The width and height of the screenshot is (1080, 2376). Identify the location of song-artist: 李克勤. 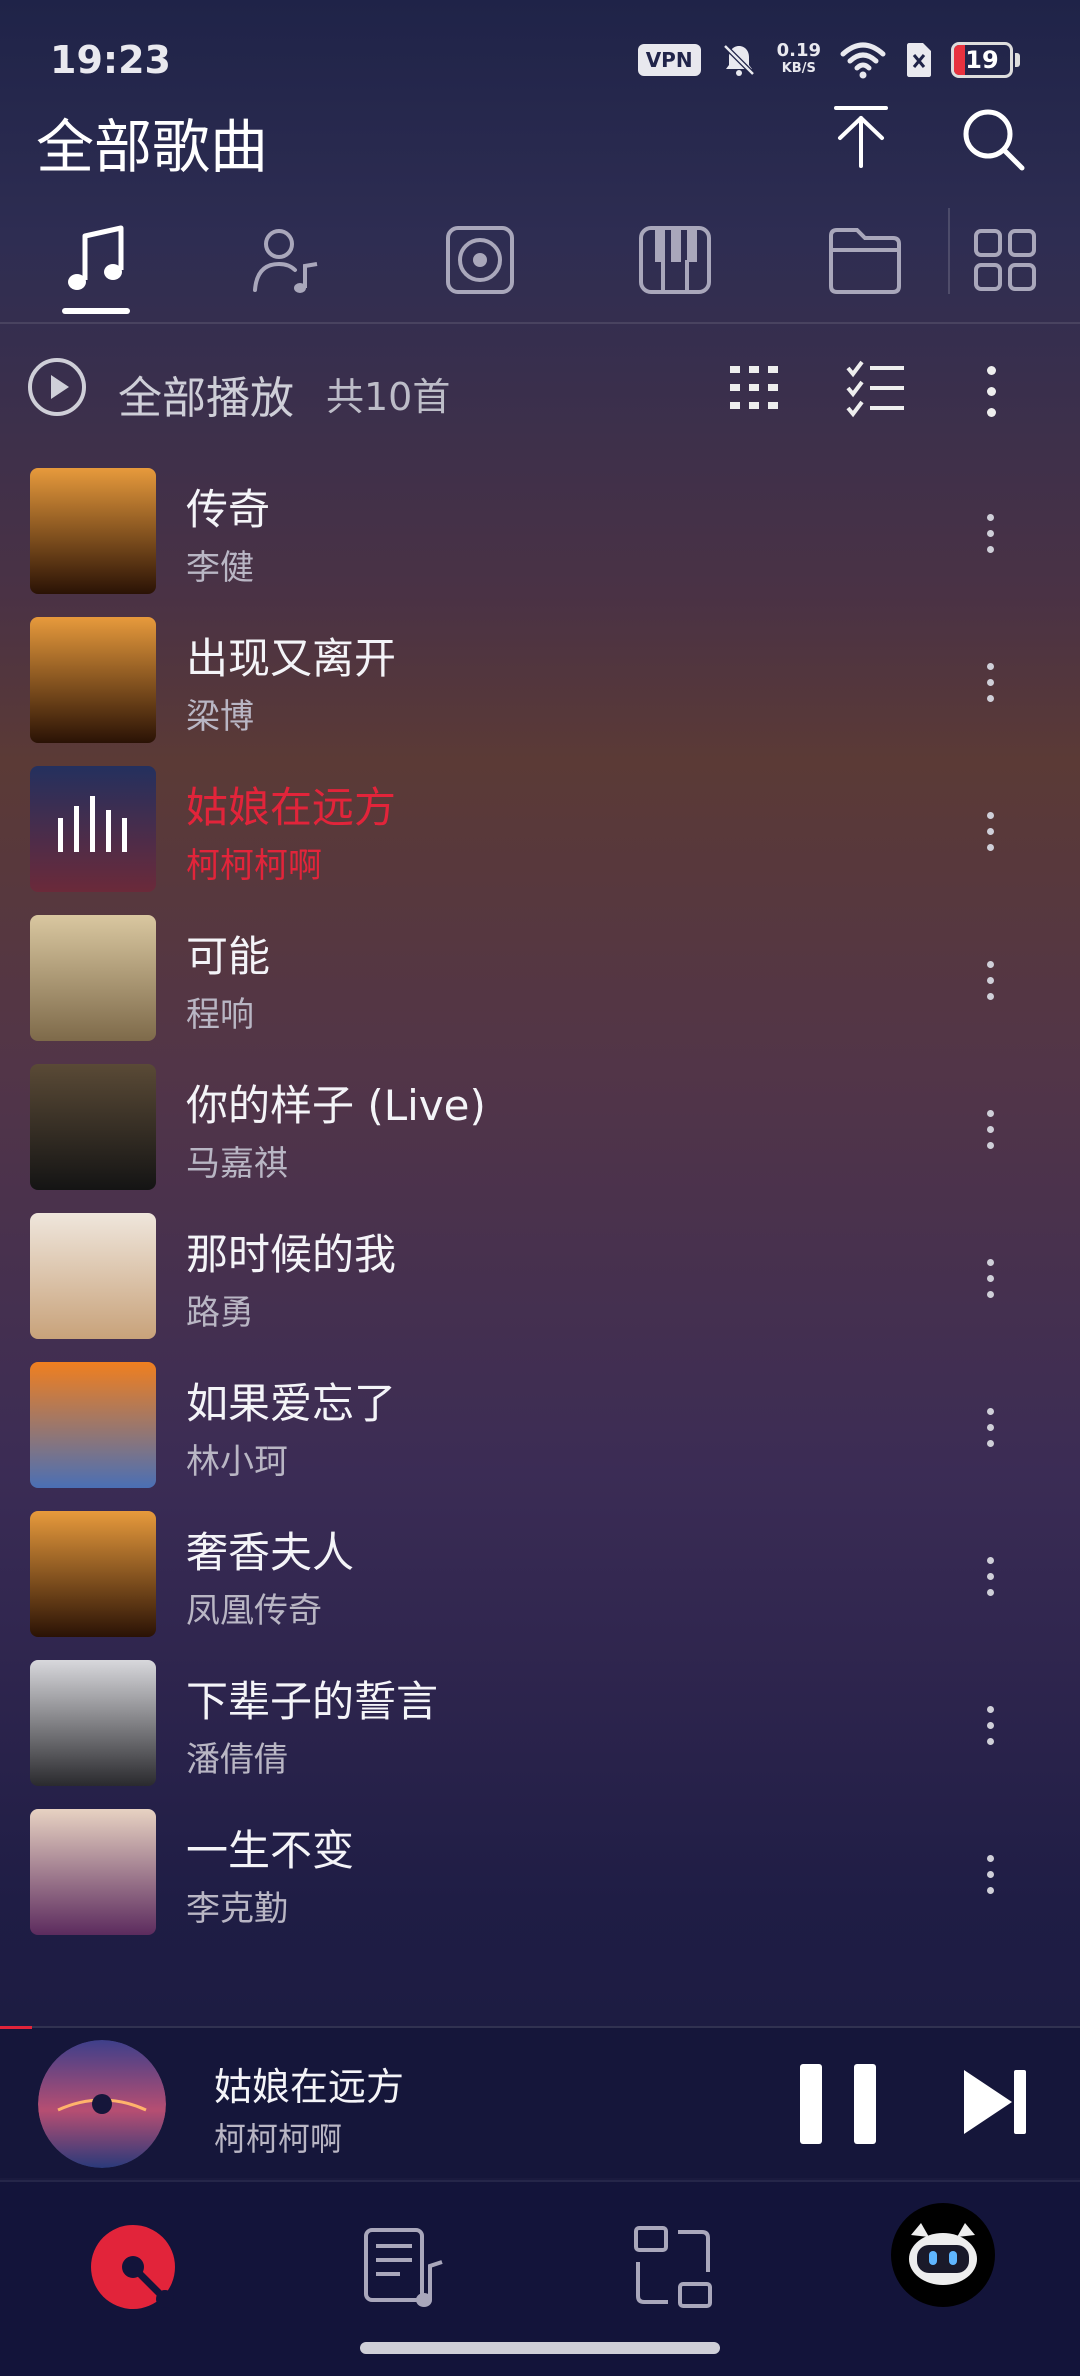
(237, 1909).